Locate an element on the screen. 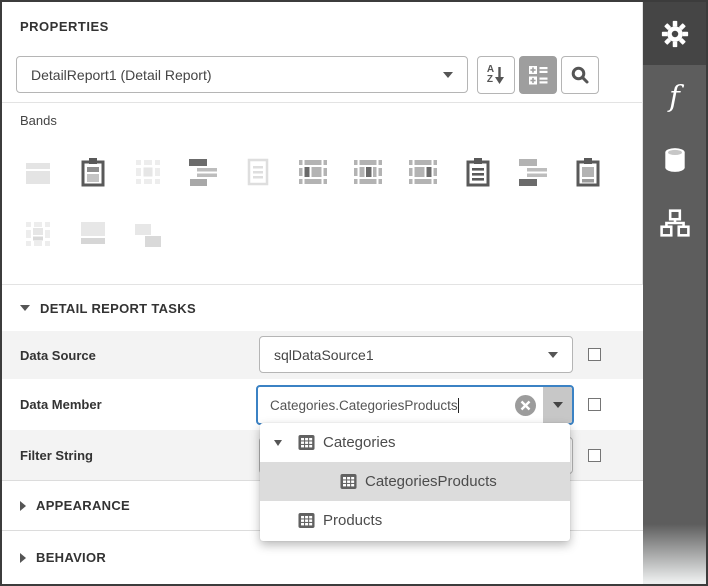 This screenshot has width=708, height=586. data-member-popup: Categories CategoriesProducts Products is located at coordinates (415, 482).